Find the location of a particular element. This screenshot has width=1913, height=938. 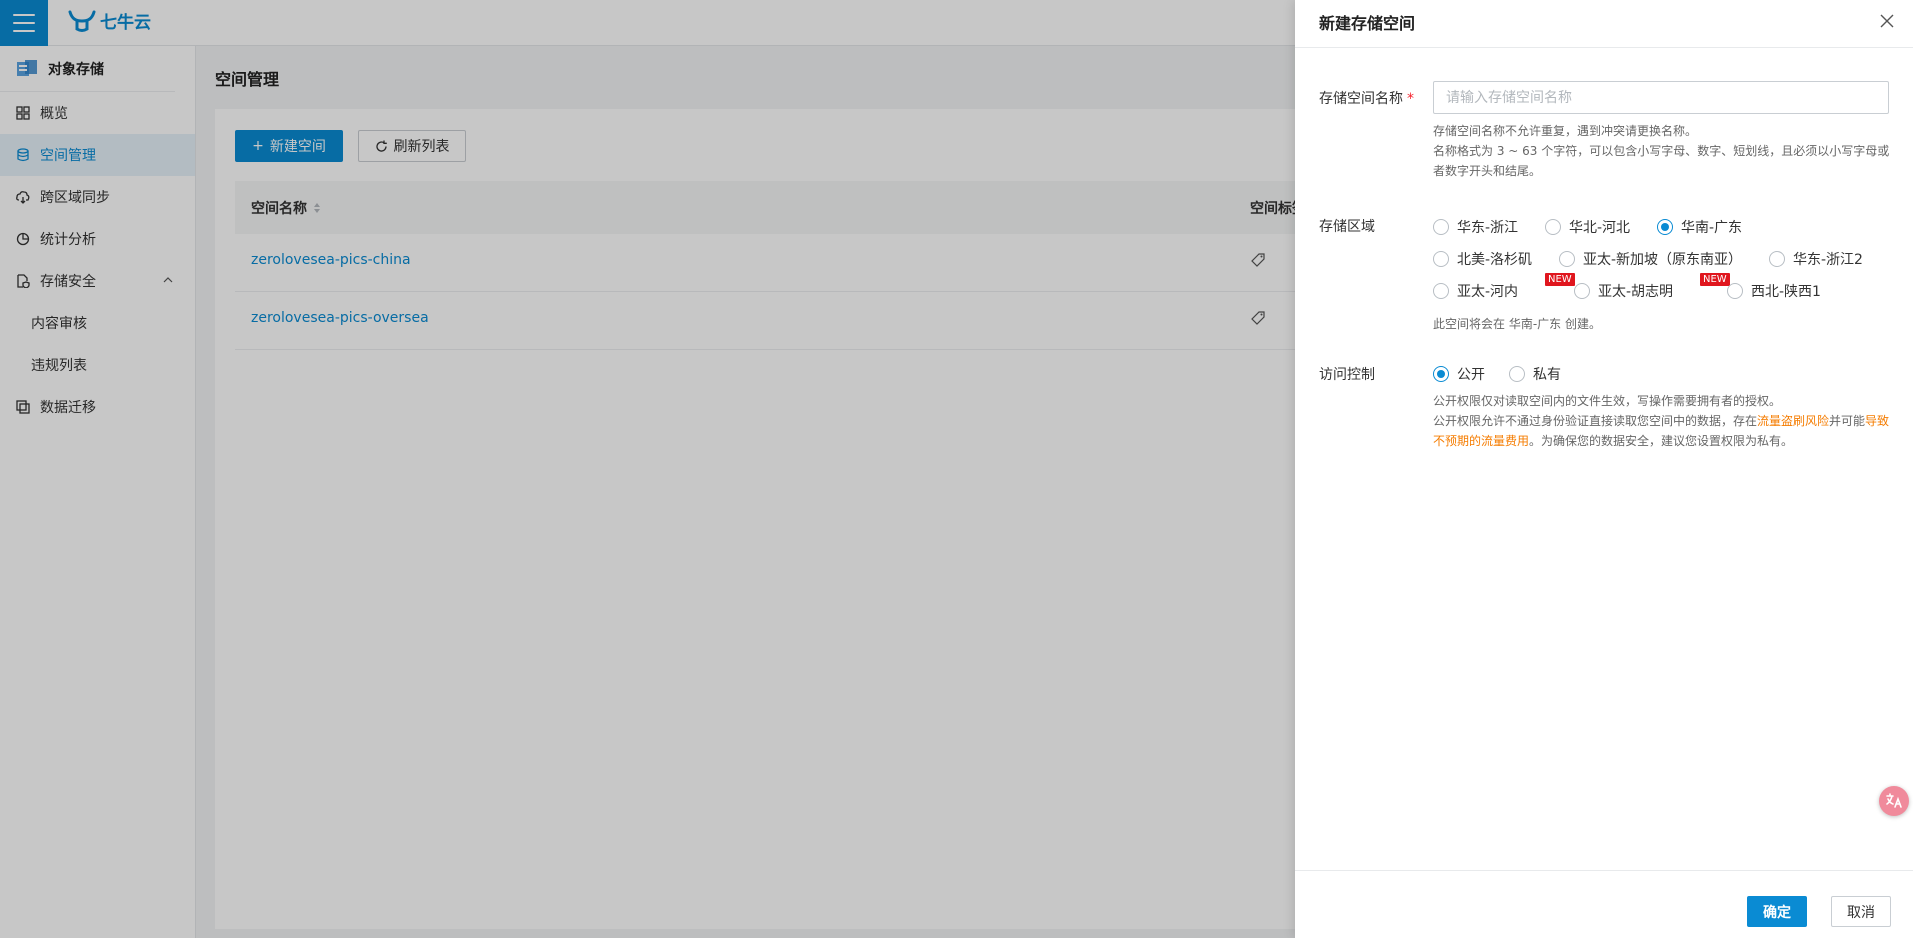

access-radio-public: 公开 is located at coordinates (1459, 374).